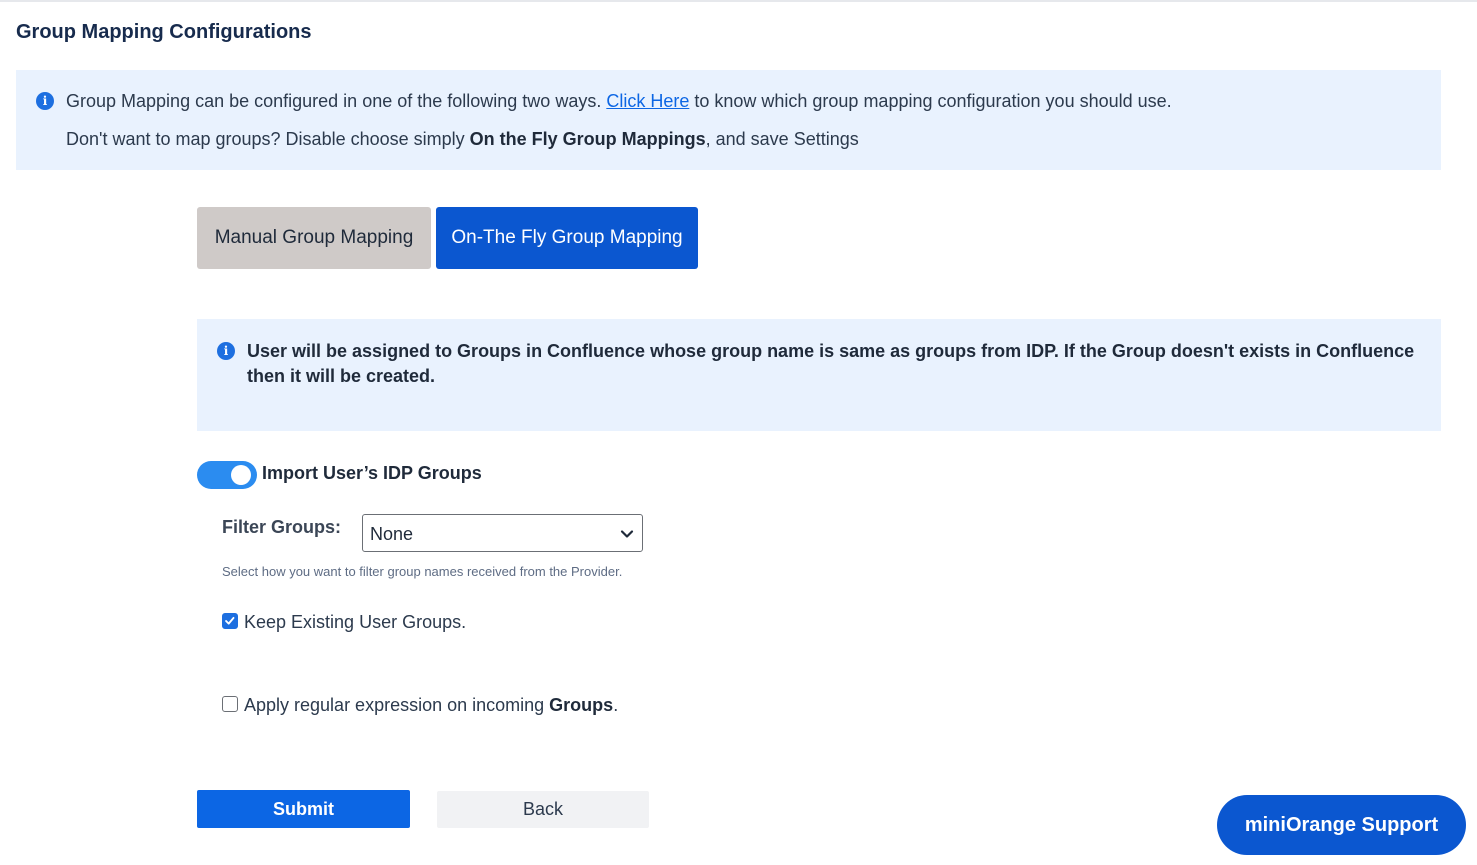  What do you see at coordinates (1341, 825) in the screenshot?
I see `miniorange-support-button: miniOrange Support` at bounding box center [1341, 825].